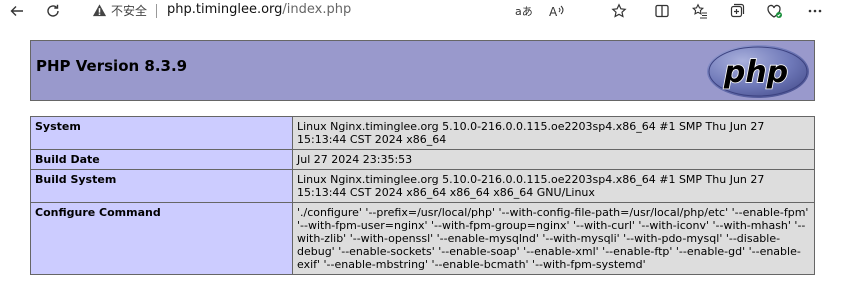 This screenshot has width=844, height=284. I want to click on address-divider, so click(156, 11).